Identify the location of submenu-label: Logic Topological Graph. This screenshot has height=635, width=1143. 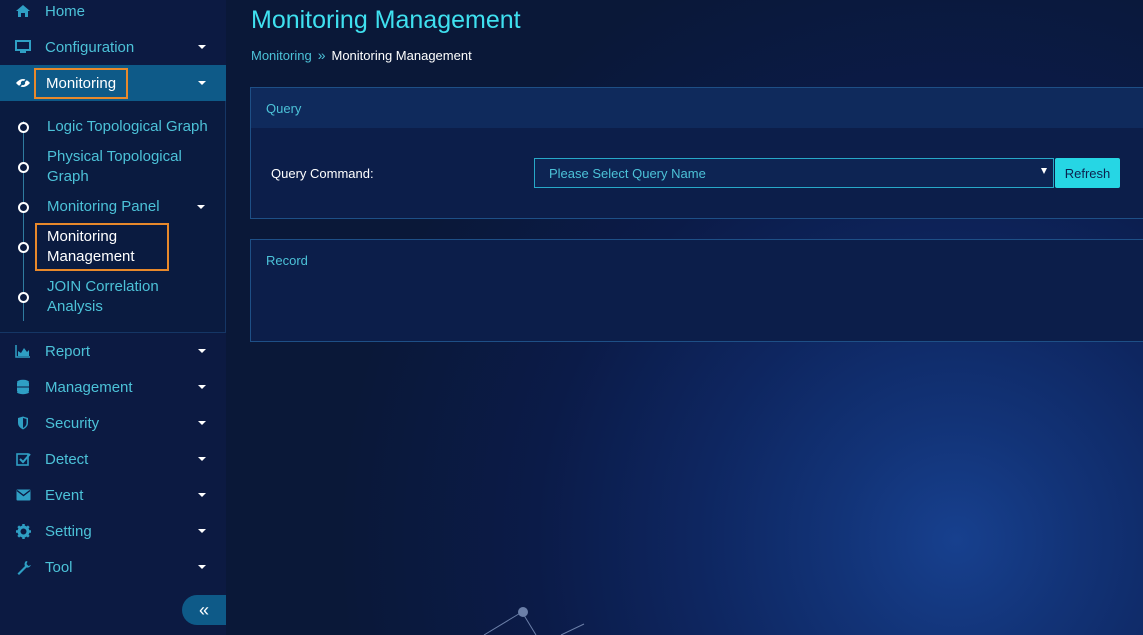
(127, 126).